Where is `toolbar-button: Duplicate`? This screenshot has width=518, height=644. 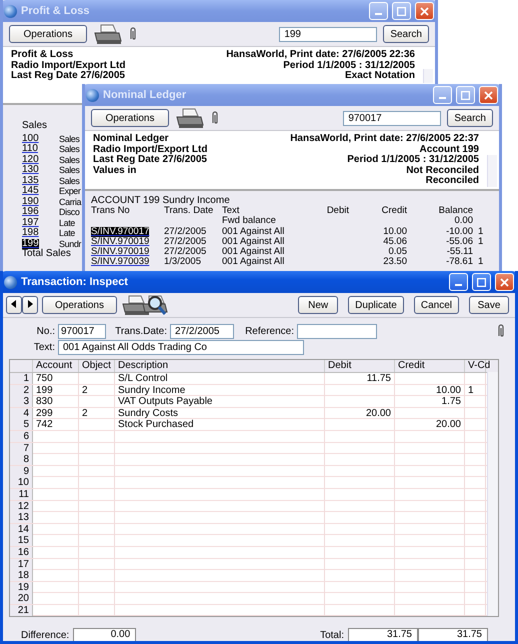 toolbar-button: Duplicate is located at coordinates (376, 305).